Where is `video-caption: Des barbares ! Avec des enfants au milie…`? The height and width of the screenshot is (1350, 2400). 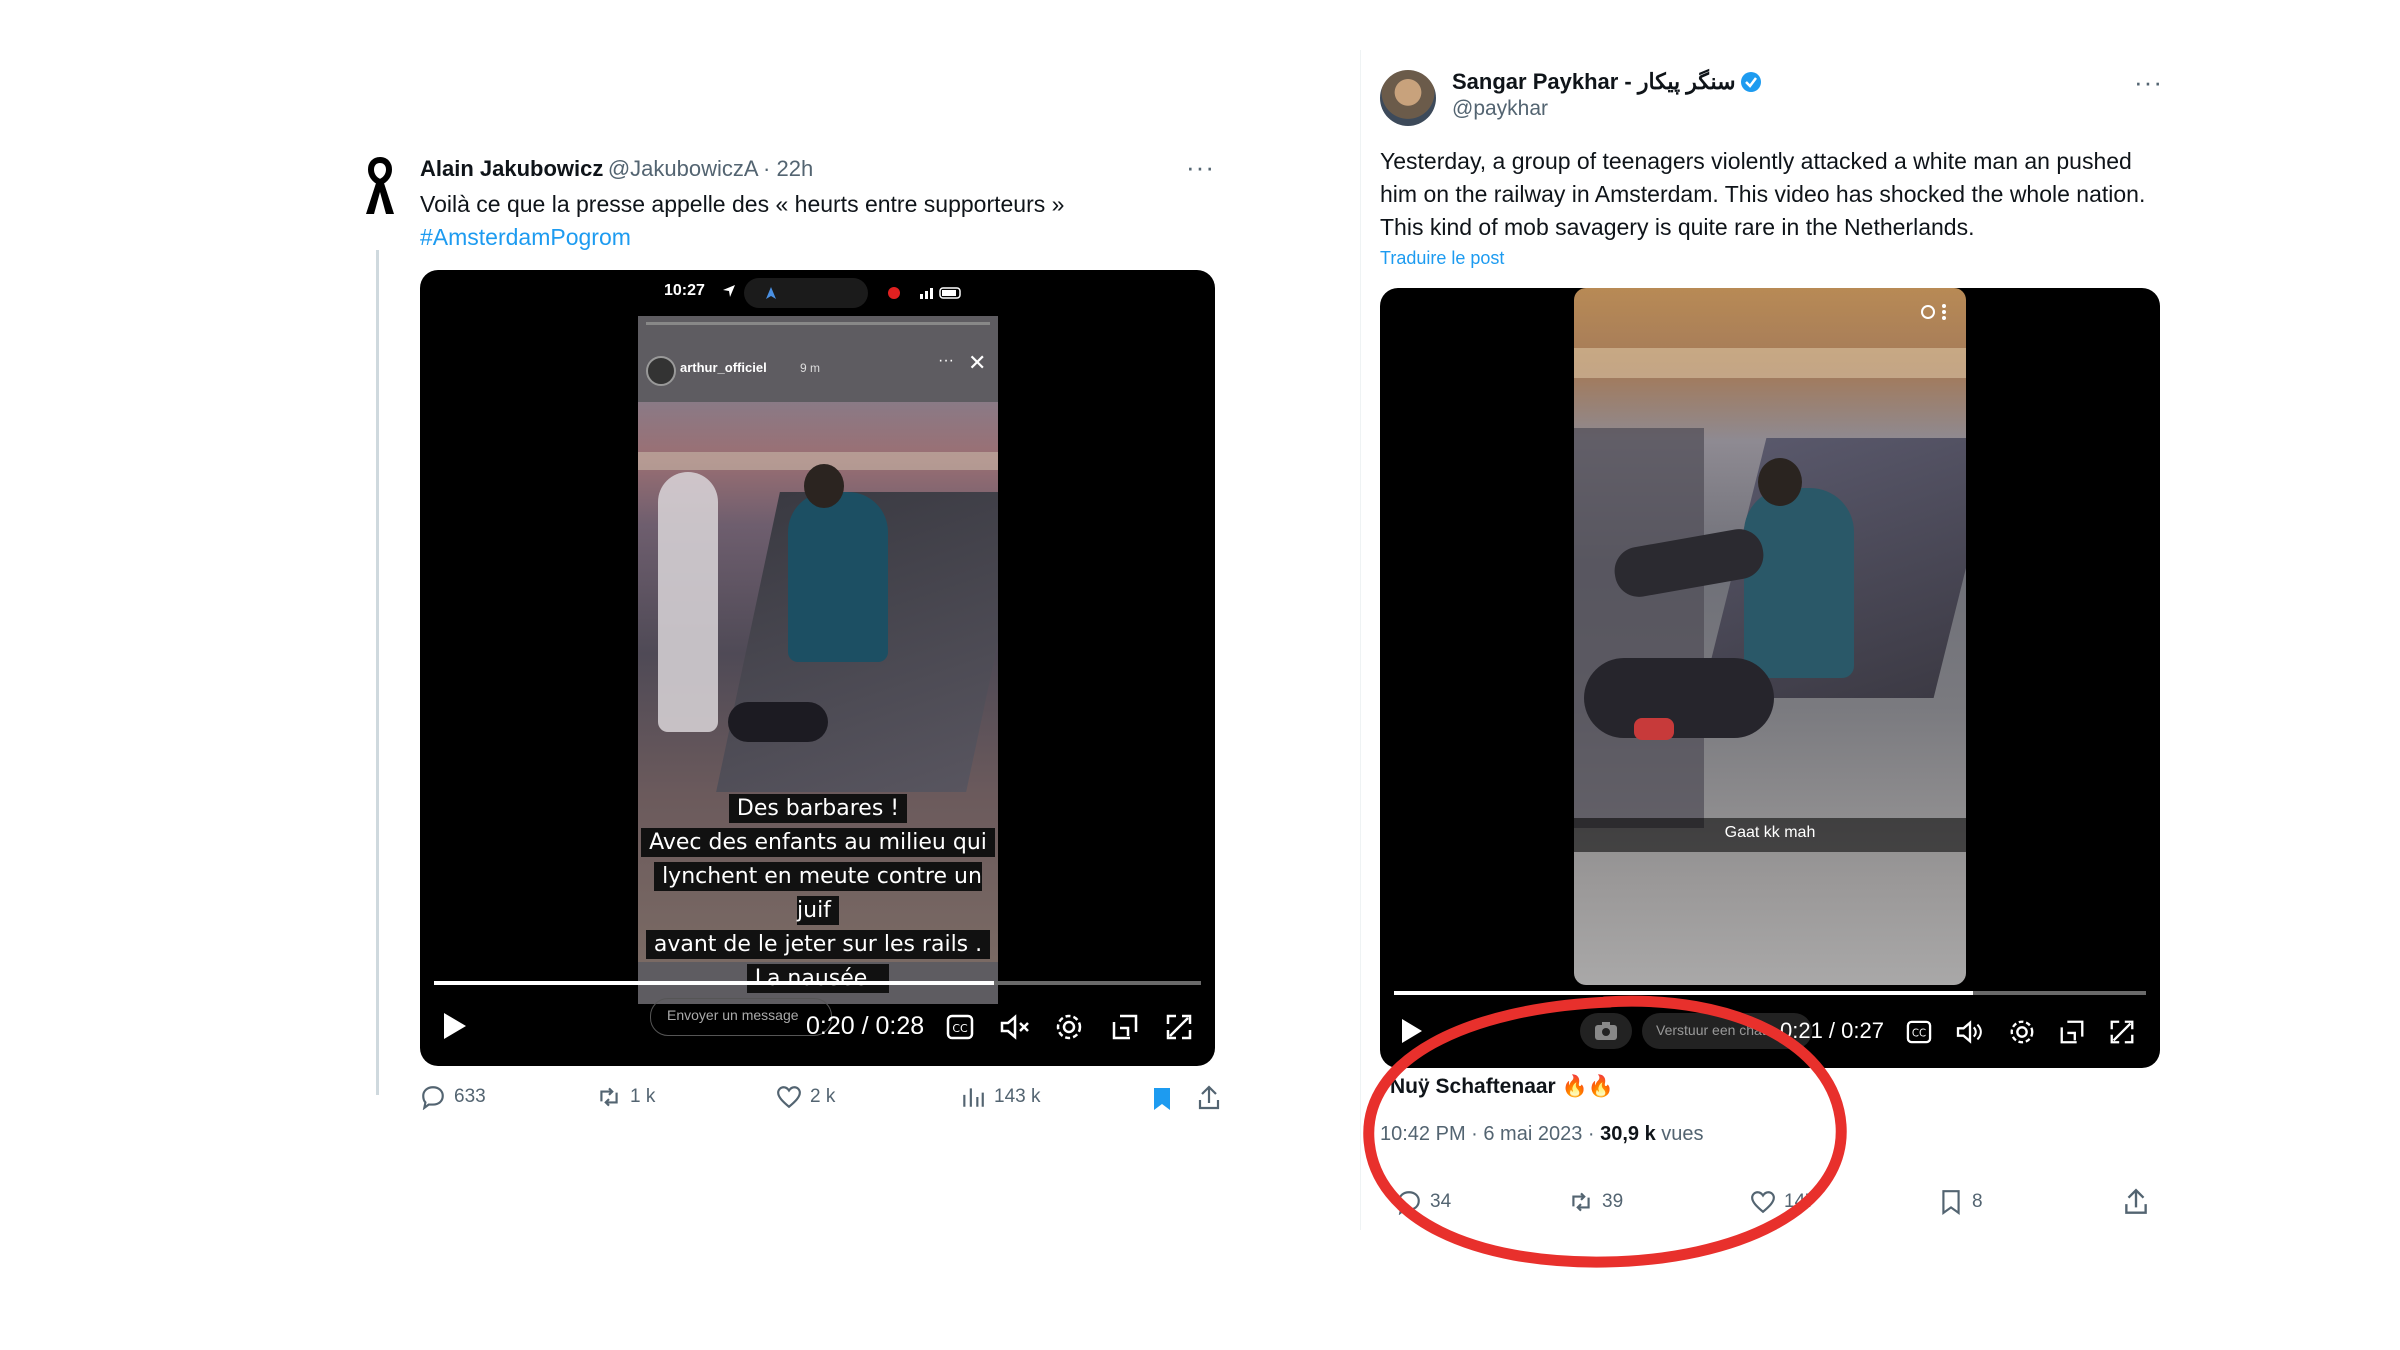
video-caption: Des barbares ! Avec des enfants au milie… is located at coordinates (818, 894).